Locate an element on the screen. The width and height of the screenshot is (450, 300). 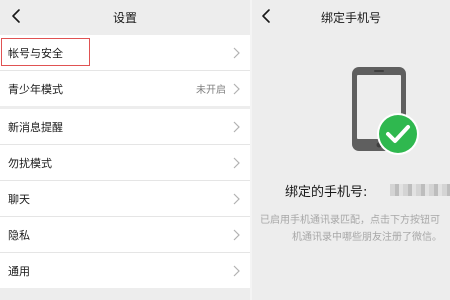
settings-item-teen-mode: 青少年模式 未开启 is located at coordinates (125, 88).